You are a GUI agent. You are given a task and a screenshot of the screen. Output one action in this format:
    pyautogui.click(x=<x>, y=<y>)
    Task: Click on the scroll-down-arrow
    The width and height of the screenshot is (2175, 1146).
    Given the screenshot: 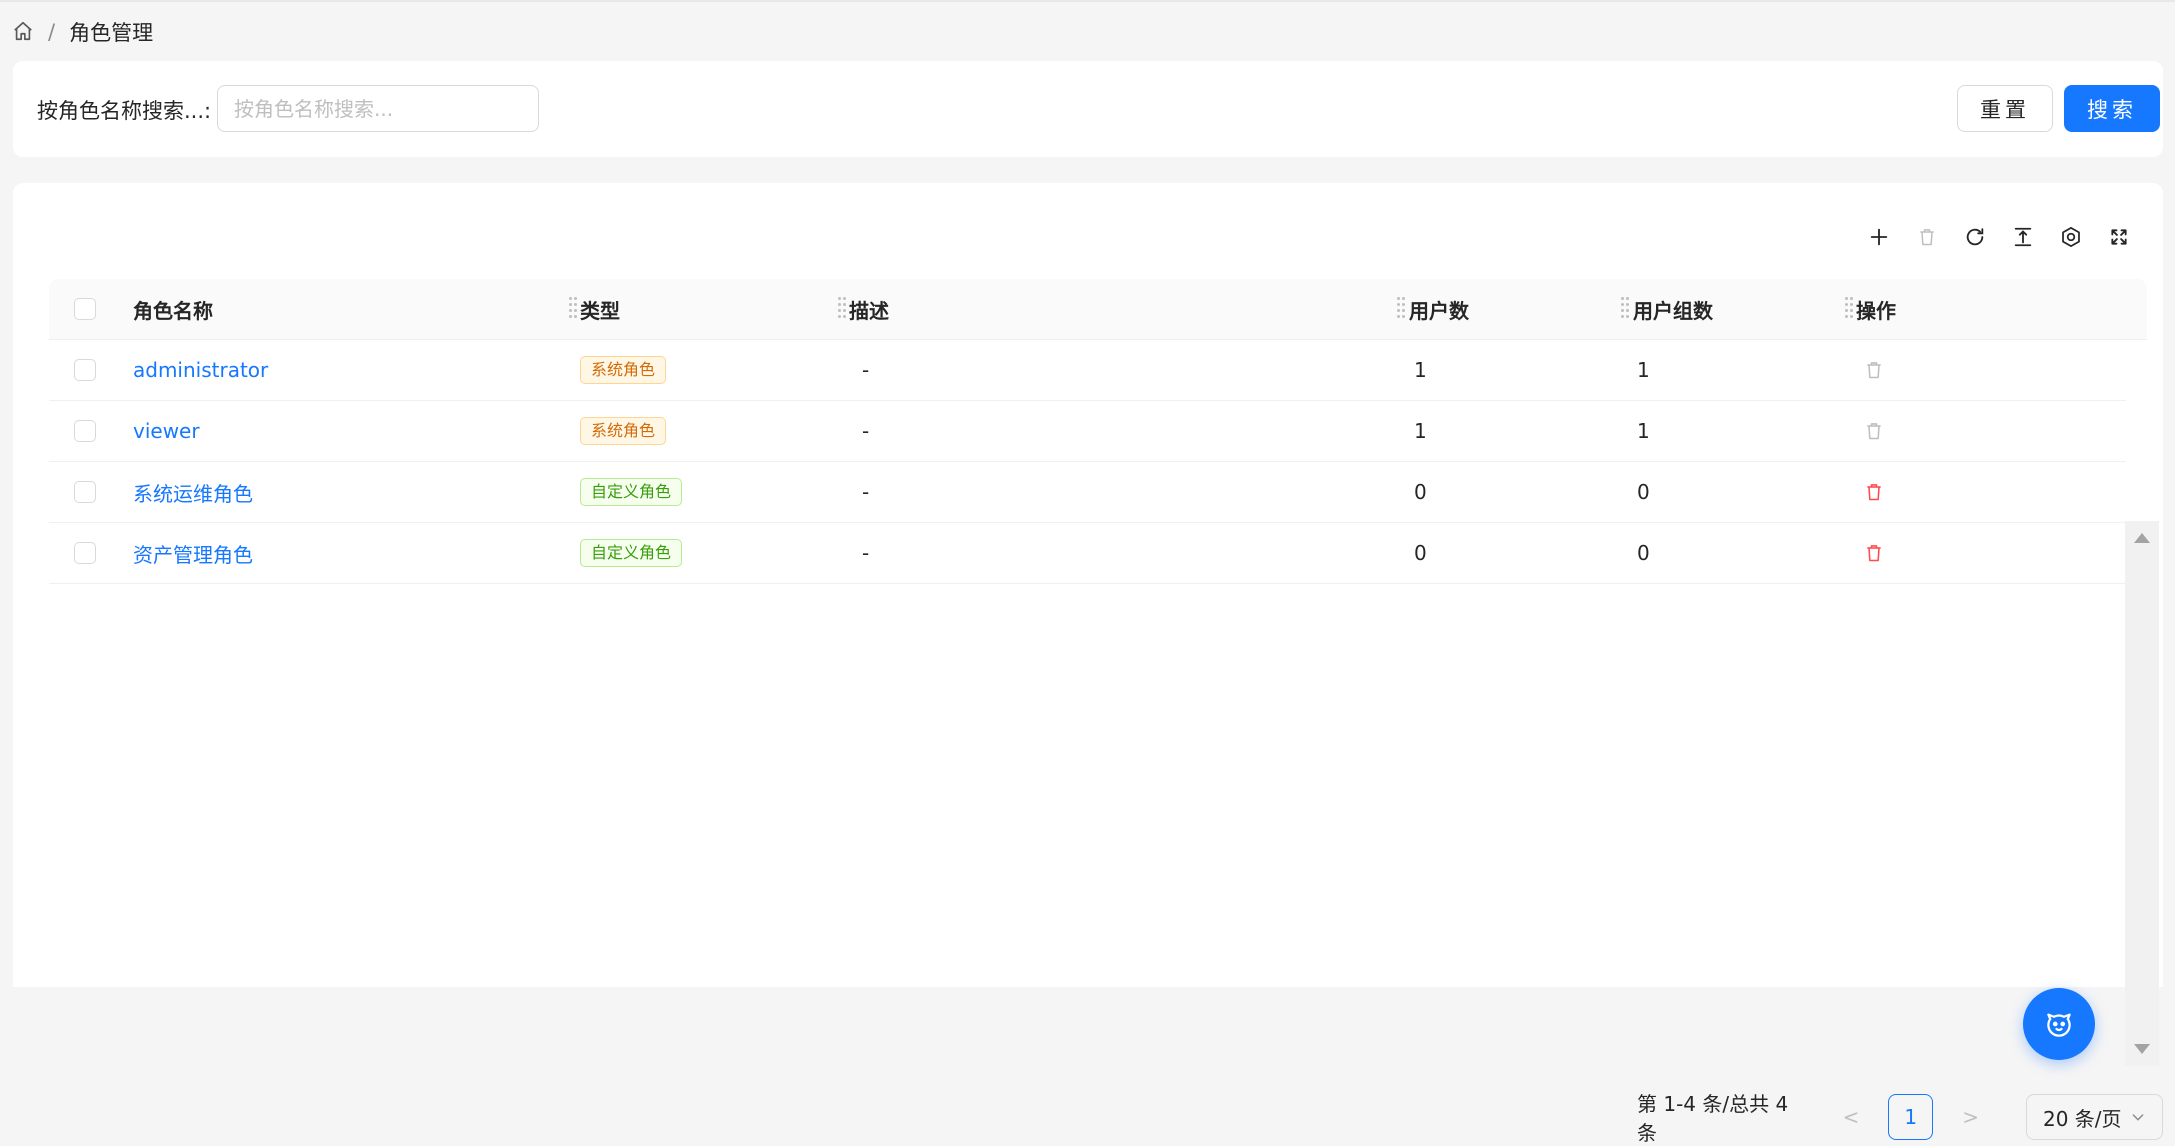 What is the action you would take?
    pyautogui.click(x=2142, y=1049)
    